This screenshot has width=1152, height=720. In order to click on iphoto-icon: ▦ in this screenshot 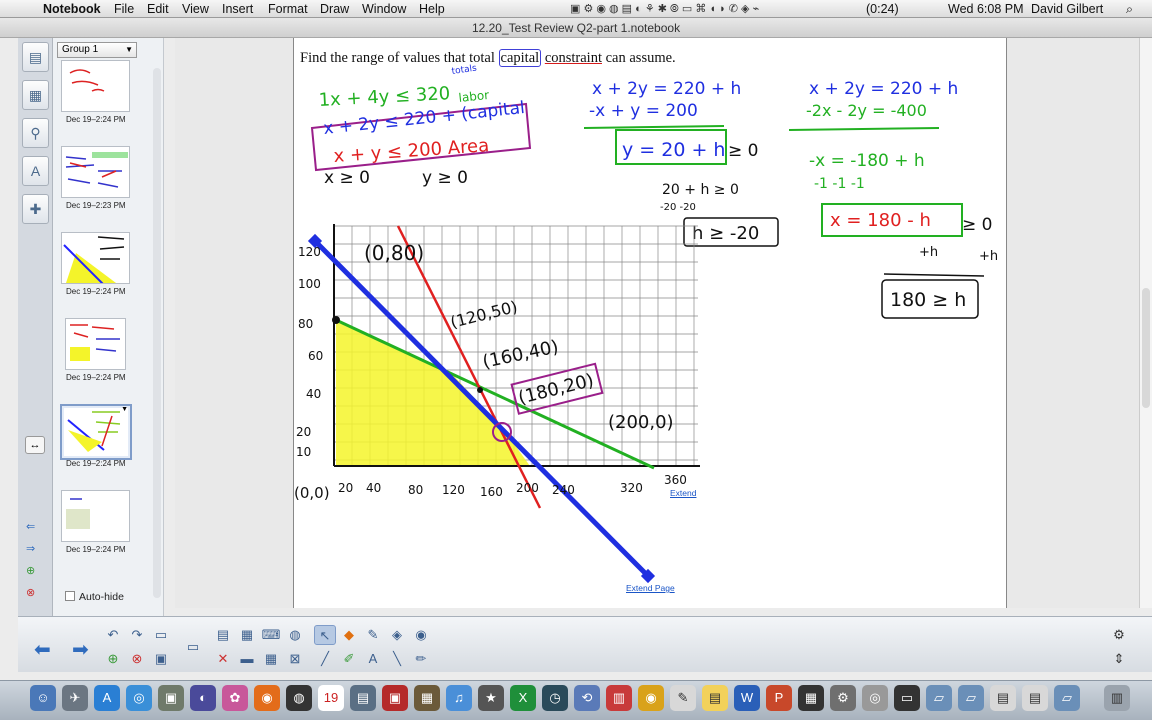, I will do `click(427, 698)`.